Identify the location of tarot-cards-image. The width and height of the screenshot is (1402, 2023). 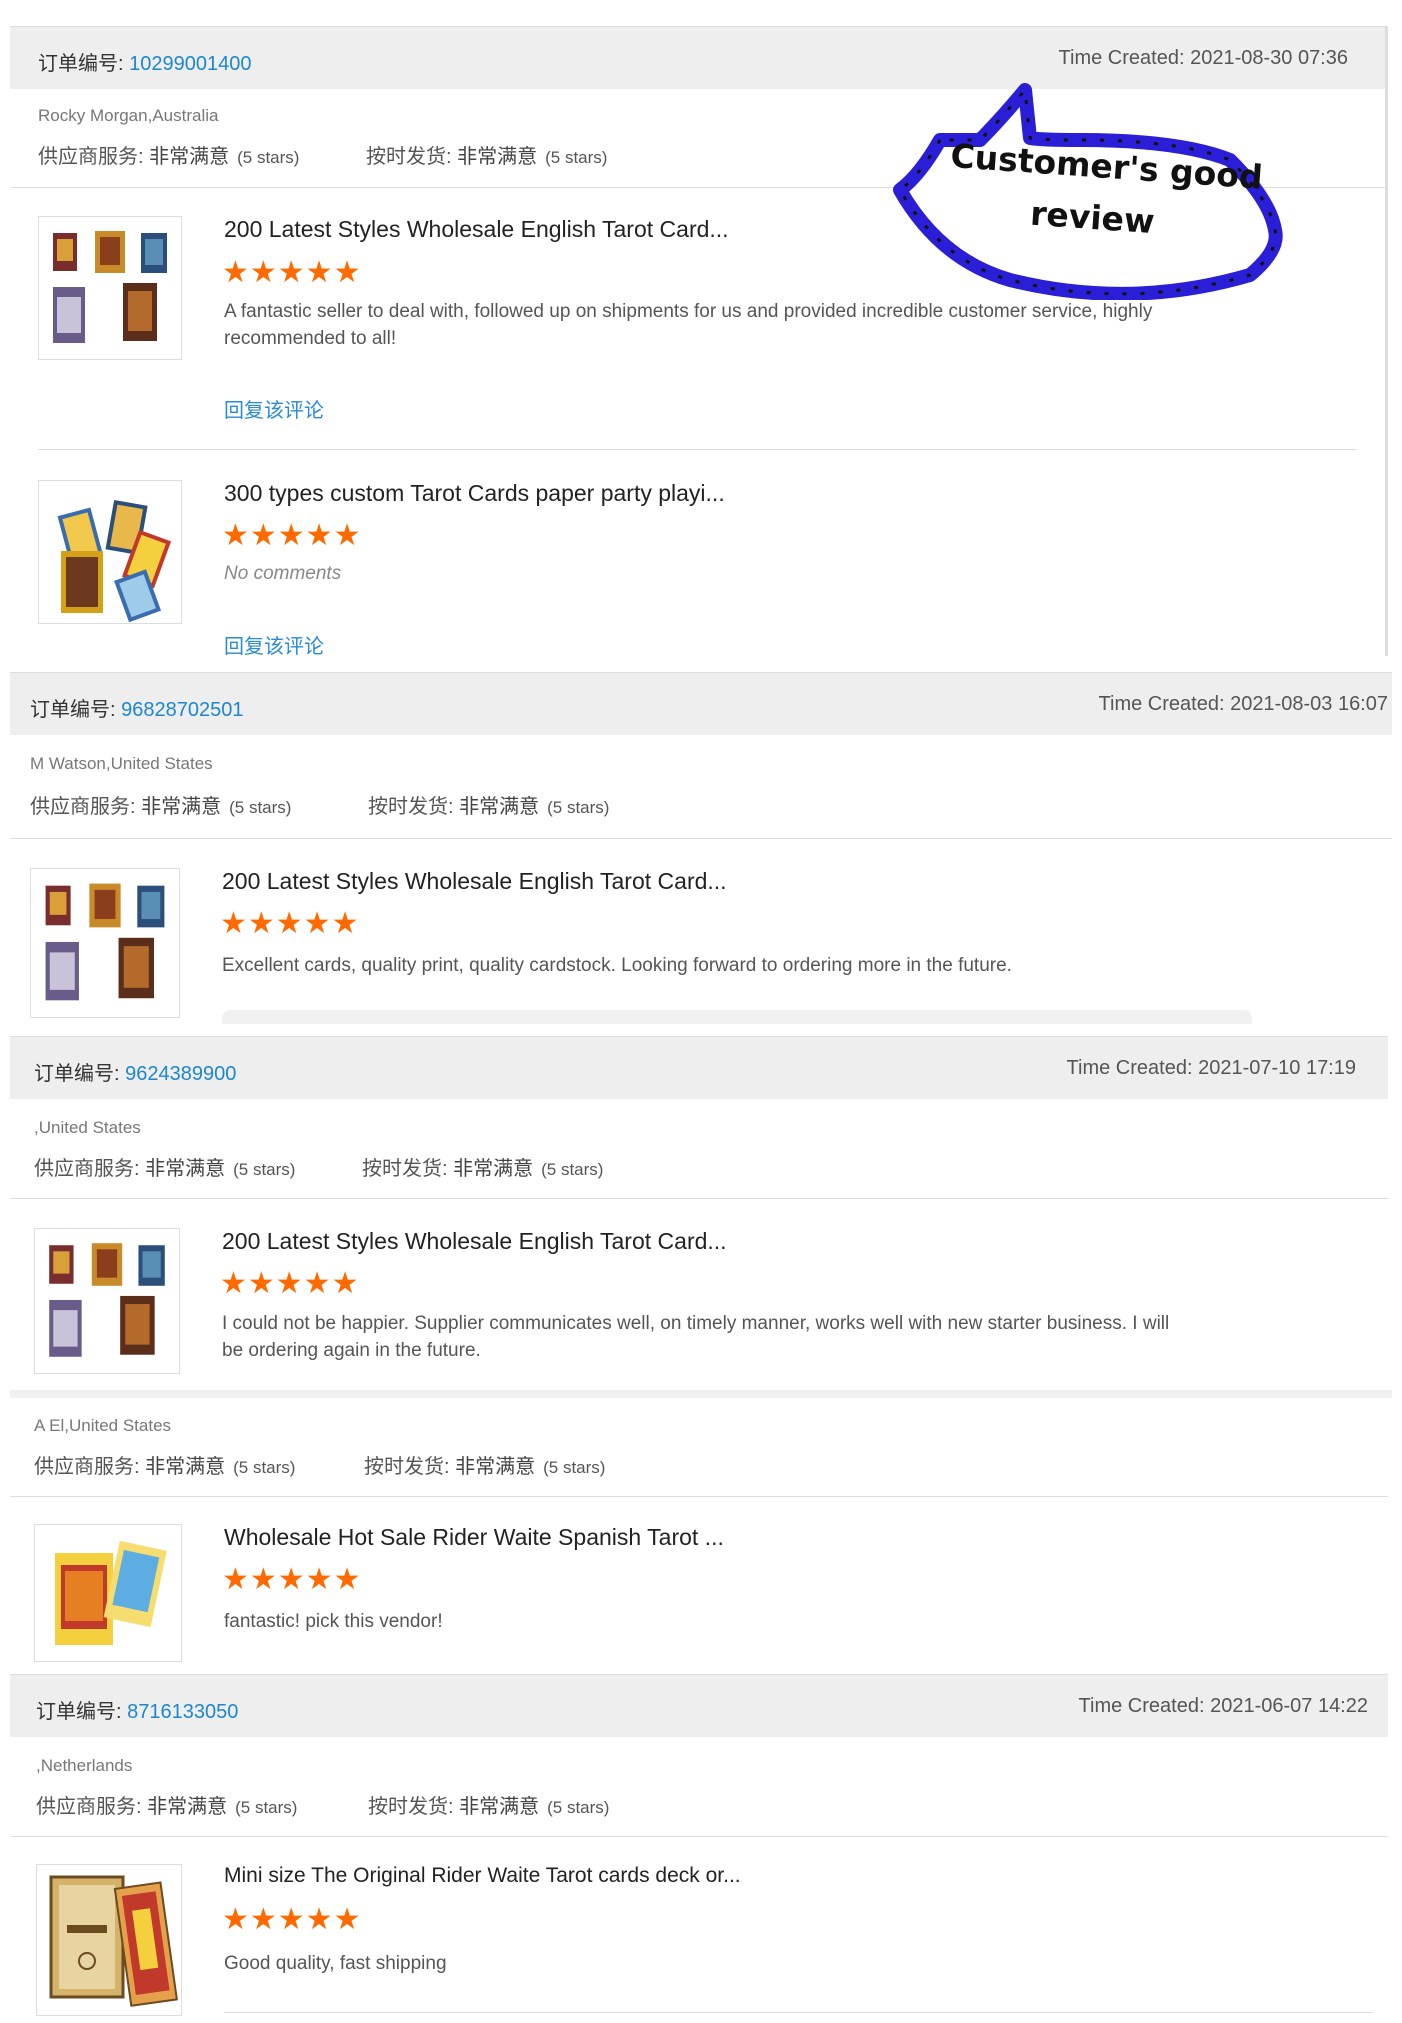
(114, 561).